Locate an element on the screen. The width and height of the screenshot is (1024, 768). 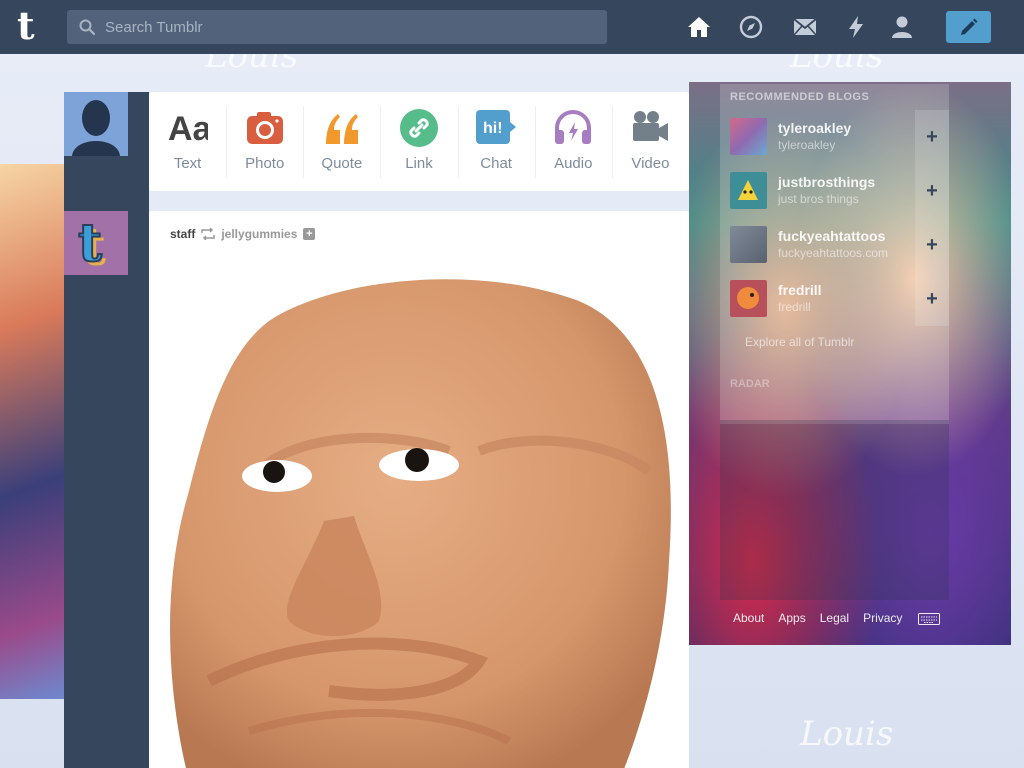
footer-apps-link: Apps is located at coordinates (791, 618).